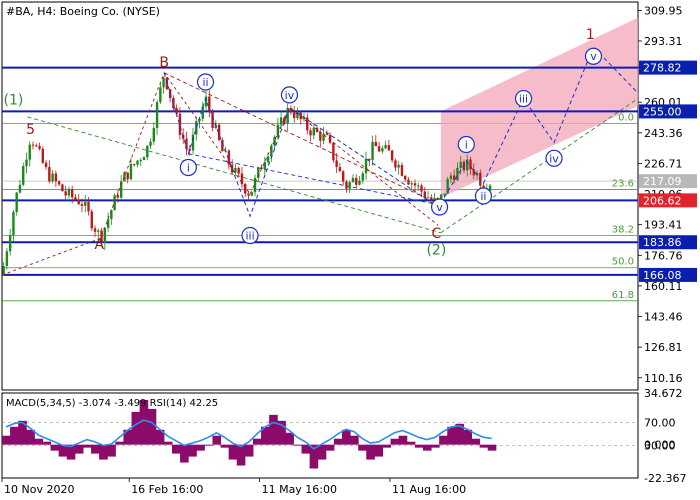 The image size is (700, 500). Describe the element at coordinates (662, 200) in the screenshot. I see `level-tag-text: 206.62` at that location.